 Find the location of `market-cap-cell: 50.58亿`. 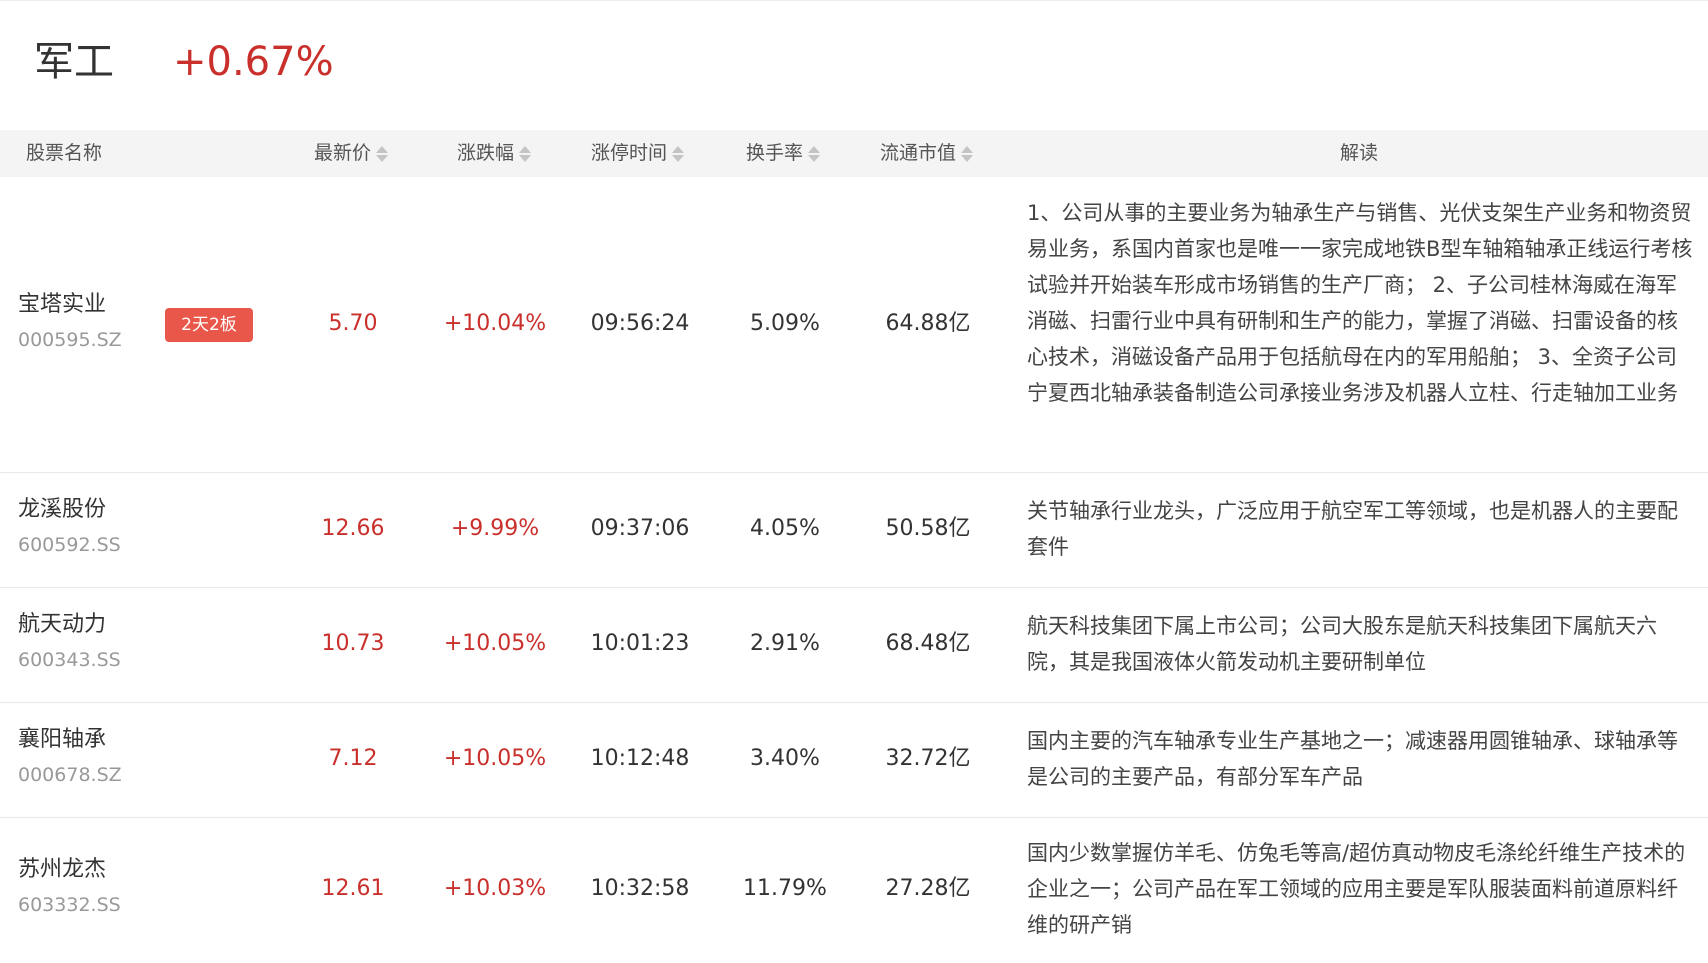

market-cap-cell: 50.58亿 is located at coordinates (928, 528).